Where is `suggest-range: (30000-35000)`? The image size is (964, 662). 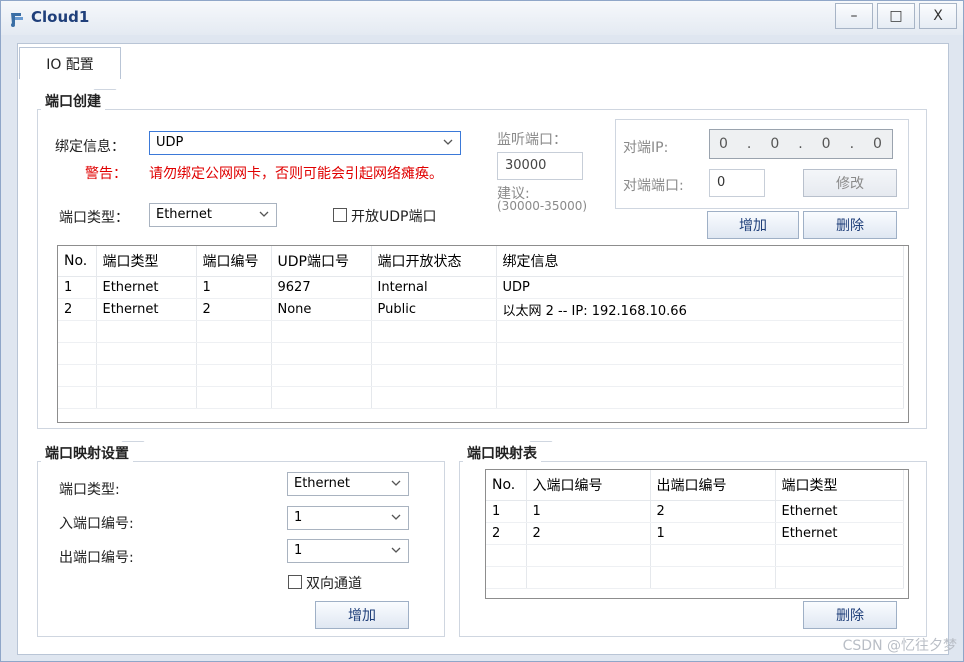
suggest-range: (30000-35000) is located at coordinates (542, 206).